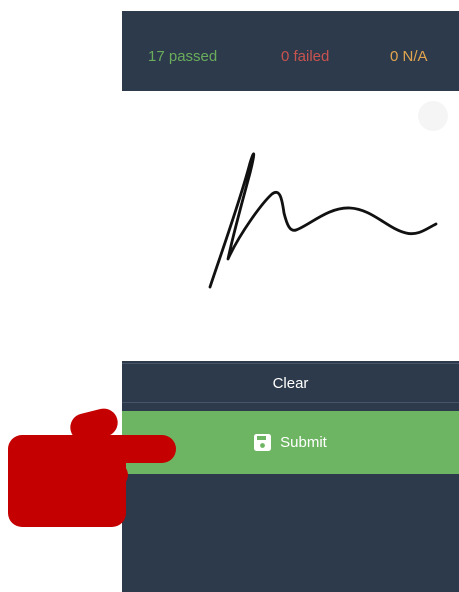 The image size is (459, 592). I want to click on results-summary-bar: 17 passed 0 failed 0 N/A, so click(290, 51).